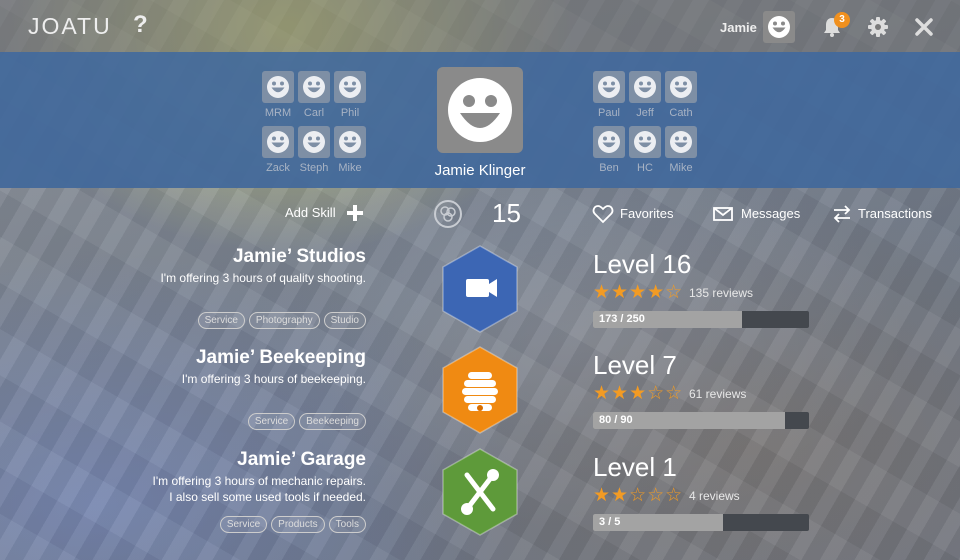 The image size is (960, 560). I want to click on reviews-link: 4 reviews, so click(714, 496).